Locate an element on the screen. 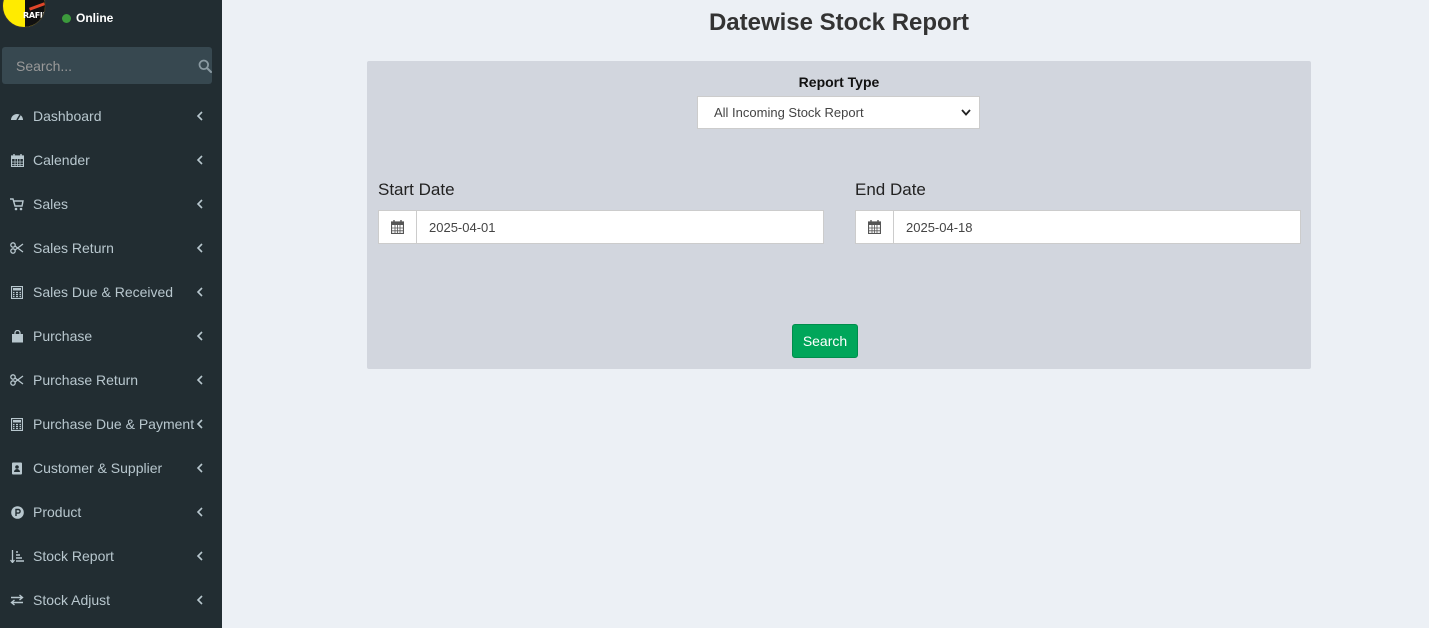  start-date-group is located at coordinates (601, 227).